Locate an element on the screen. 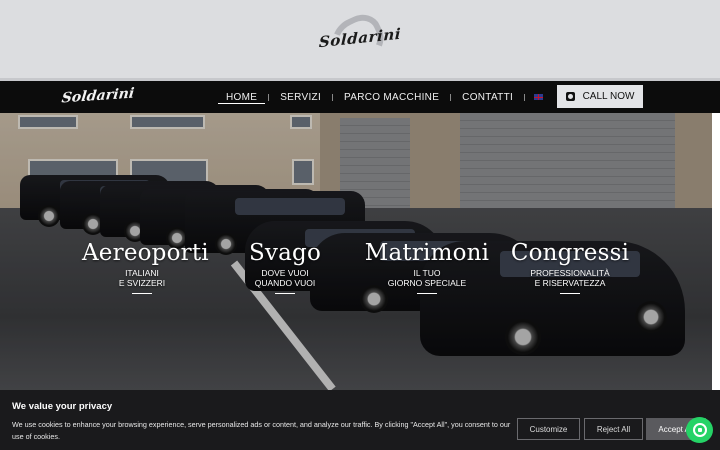  category-subtitle: IL TUO GIORNO SPECIALE is located at coordinates (427, 278).